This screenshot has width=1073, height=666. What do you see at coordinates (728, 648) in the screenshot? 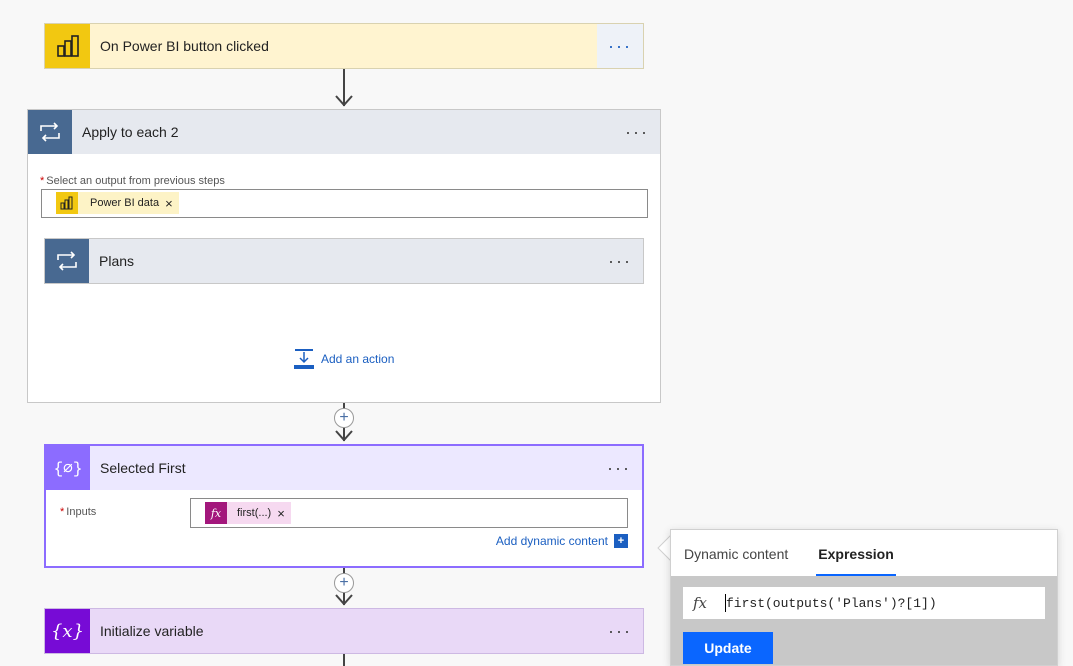
I see `update-button: Update` at bounding box center [728, 648].